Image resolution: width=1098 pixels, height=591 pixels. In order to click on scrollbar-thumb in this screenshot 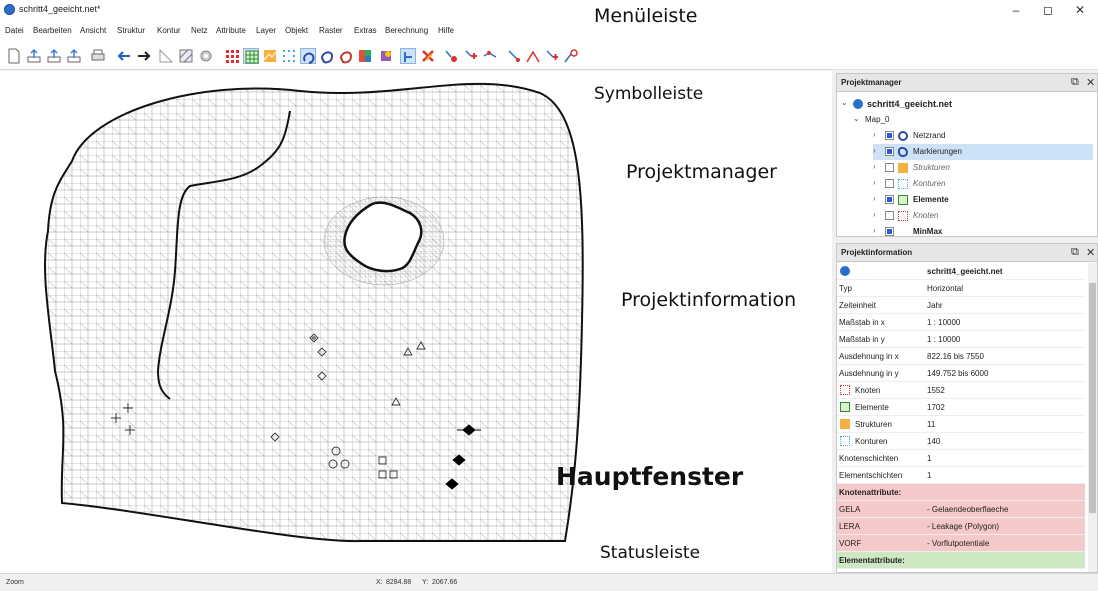, I will do `click(1092, 398)`.